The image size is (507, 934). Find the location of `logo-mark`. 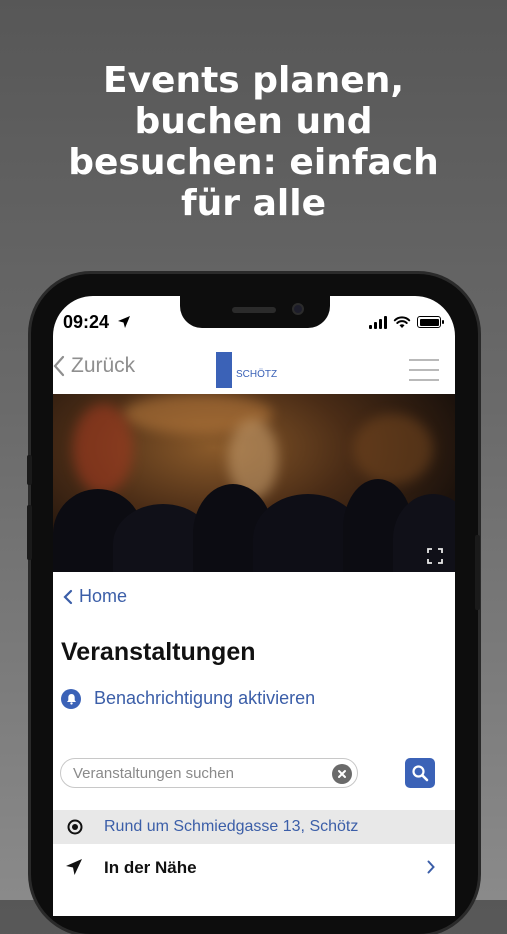

logo-mark is located at coordinates (224, 370).